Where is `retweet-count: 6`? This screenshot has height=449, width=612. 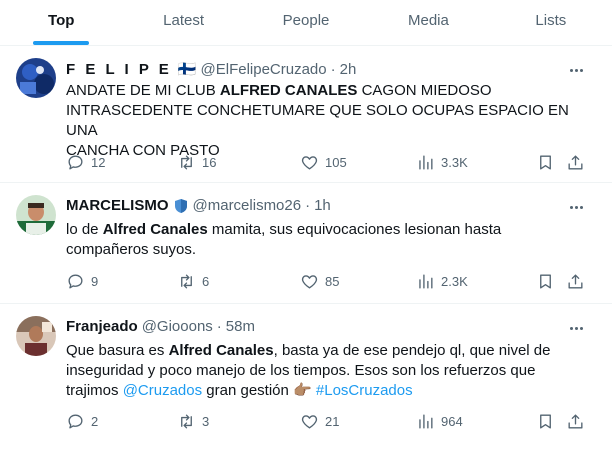 retweet-count: 6 is located at coordinates (206, 281).